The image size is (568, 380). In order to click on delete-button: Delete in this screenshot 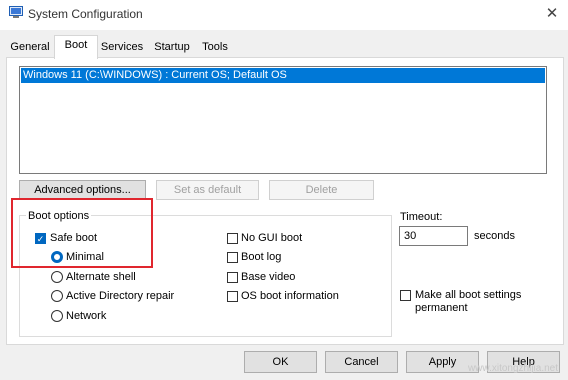, I will do `click(321, 190)`.